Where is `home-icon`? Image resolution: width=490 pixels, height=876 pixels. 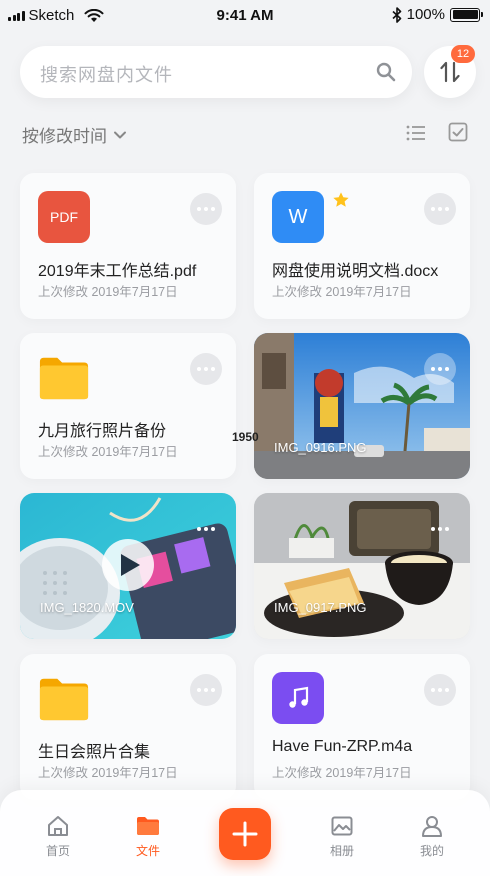
home-icon is located at coordinates (58, 826).